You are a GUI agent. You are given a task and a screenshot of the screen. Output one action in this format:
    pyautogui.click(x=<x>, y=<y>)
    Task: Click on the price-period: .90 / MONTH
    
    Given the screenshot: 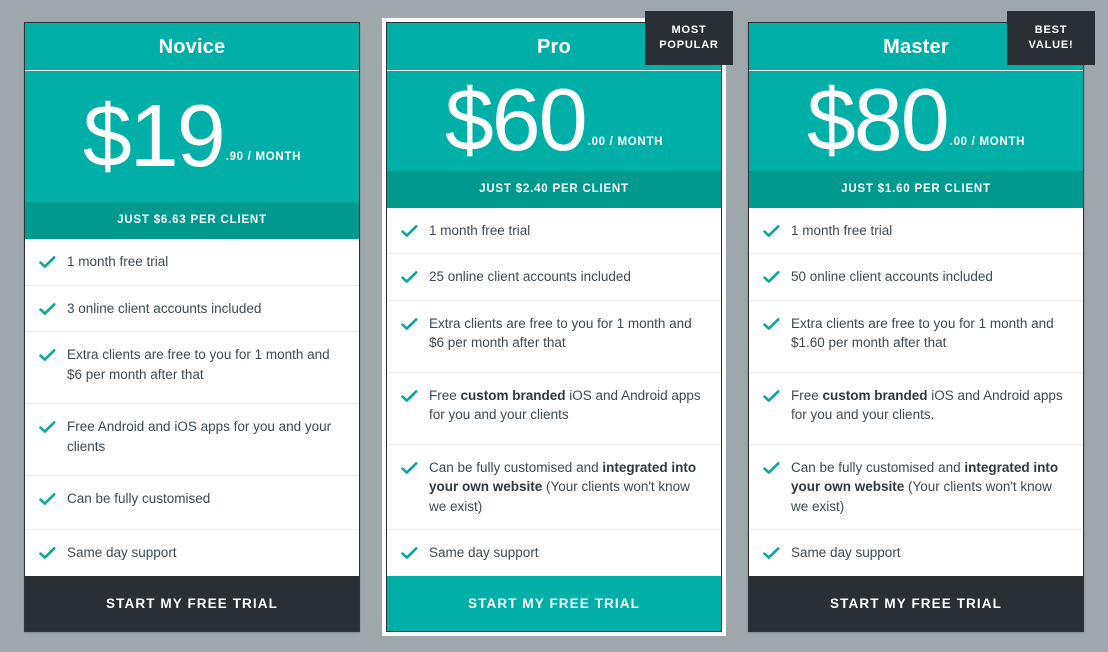 What is the action you would take?
    pyautogui.click(x=263, y=157)
    